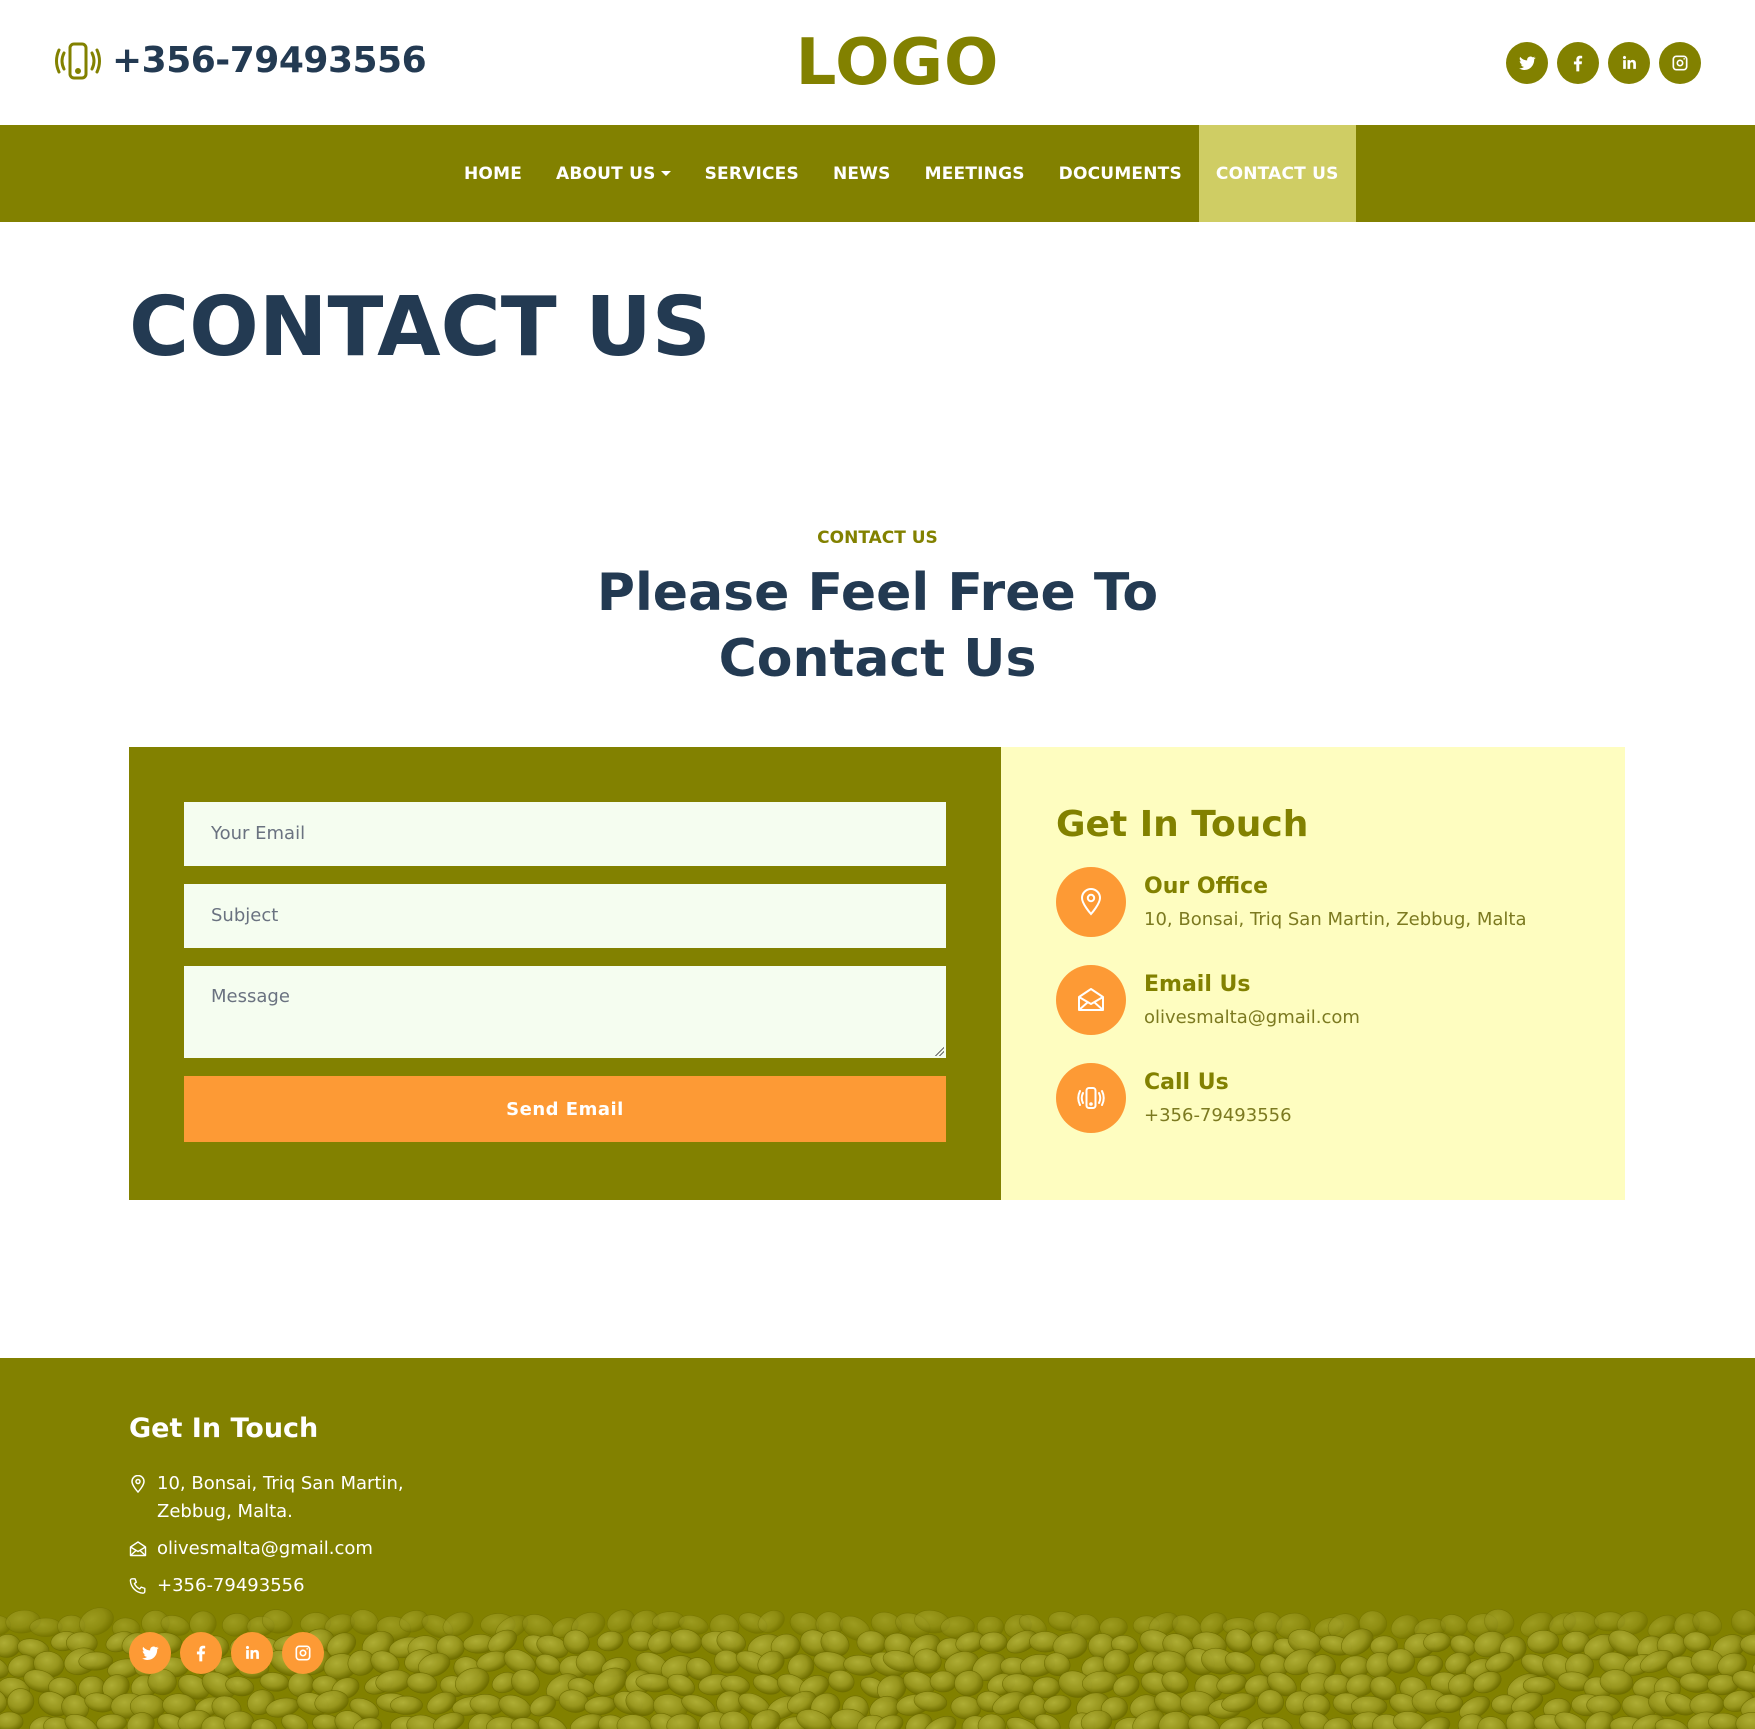  I want to click on footer-social-links, so click(226, 1653).